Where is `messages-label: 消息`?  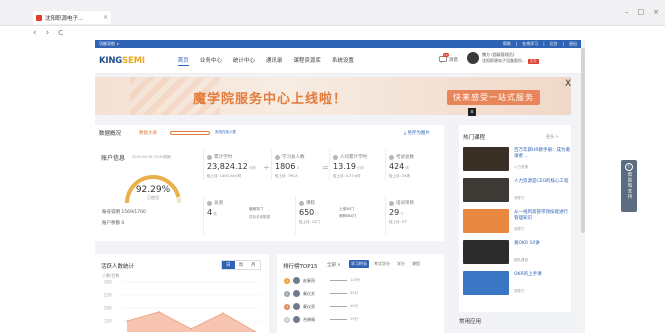
messages-label: 消息 is located at coordinates (453, 60).